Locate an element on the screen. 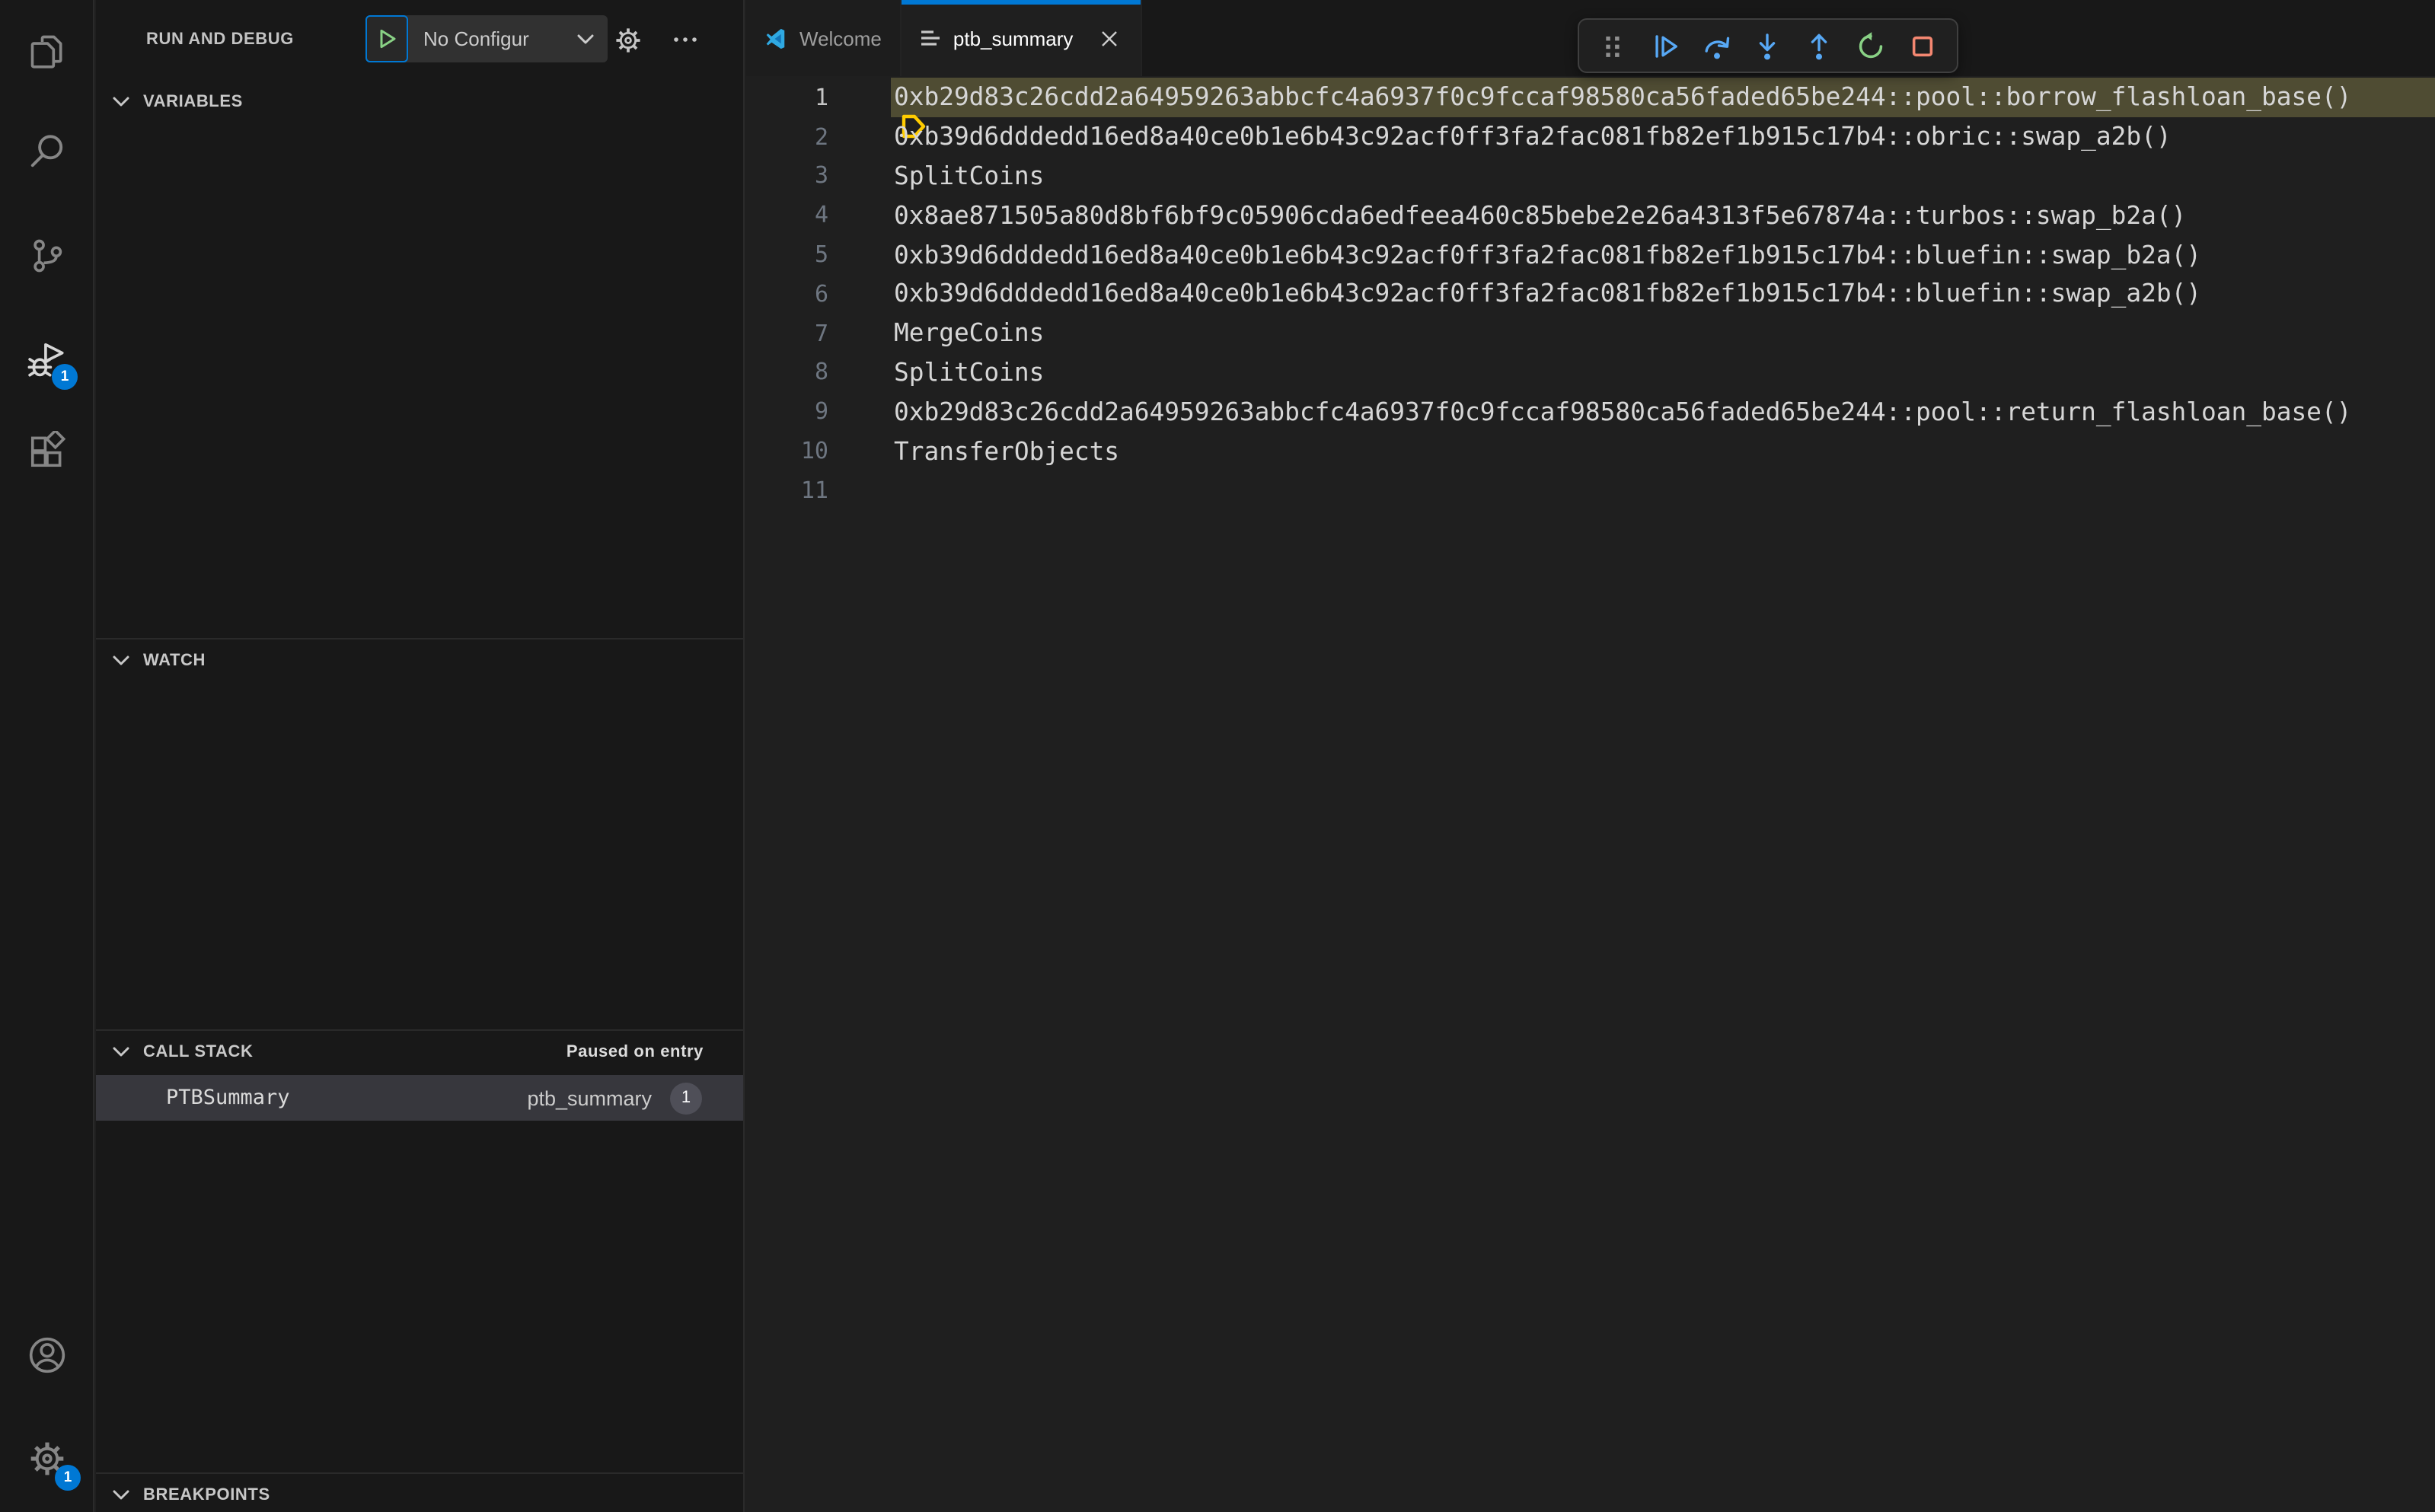 The width and height of the screenshot is (2435, 1512). configuration-dropdown: No Configur is located at coordinates (508, 38).